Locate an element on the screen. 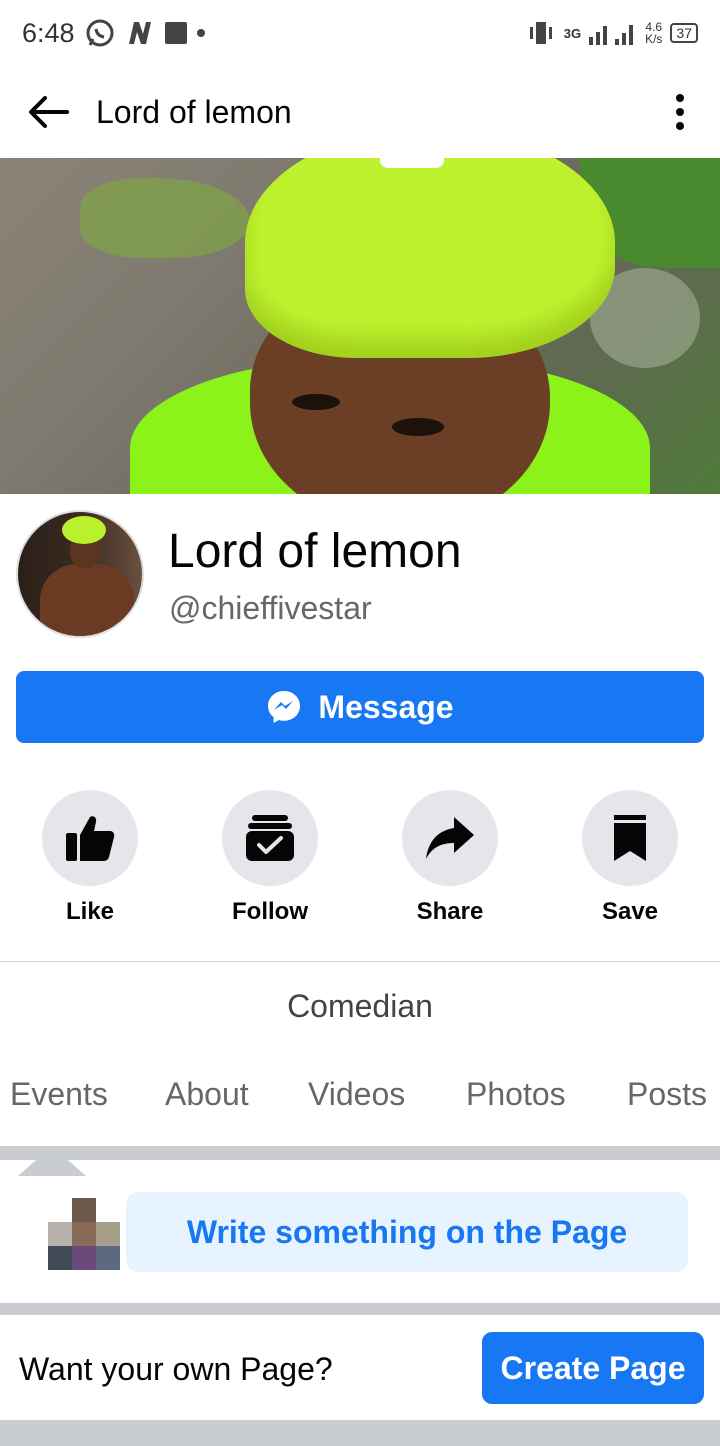  profile-avatar is located at coordinates (80, 574).